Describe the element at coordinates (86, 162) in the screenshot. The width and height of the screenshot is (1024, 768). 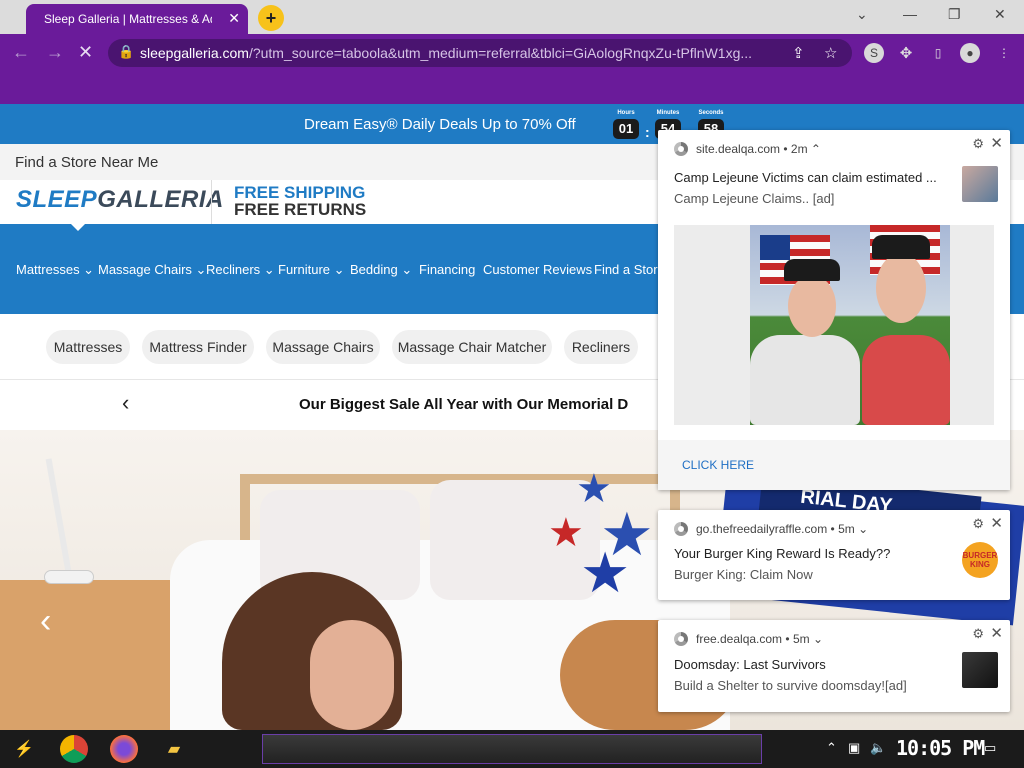
I see `find-store-link: Find a Store Near Me` at that location.